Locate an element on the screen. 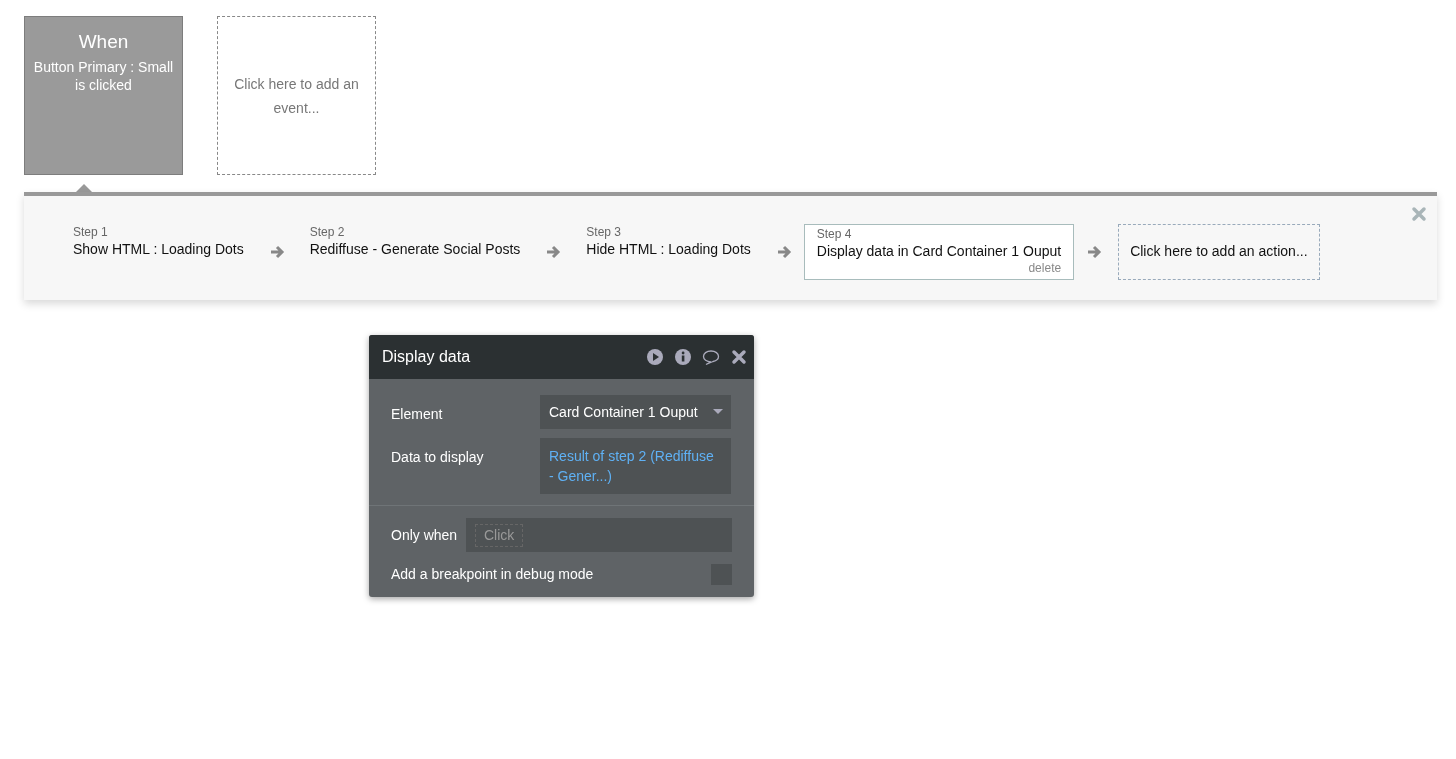  element-dropdown: Card Container 1 Ouput is located at coordinates (635, 412).